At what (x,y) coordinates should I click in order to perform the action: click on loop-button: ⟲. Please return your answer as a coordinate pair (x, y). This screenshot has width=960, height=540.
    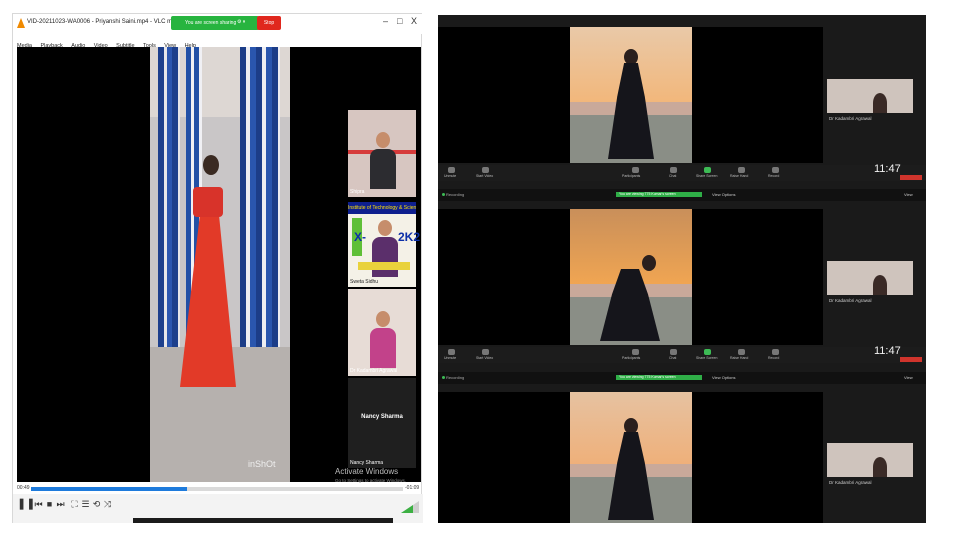
    Looking at the image, I should click on (96, 504).